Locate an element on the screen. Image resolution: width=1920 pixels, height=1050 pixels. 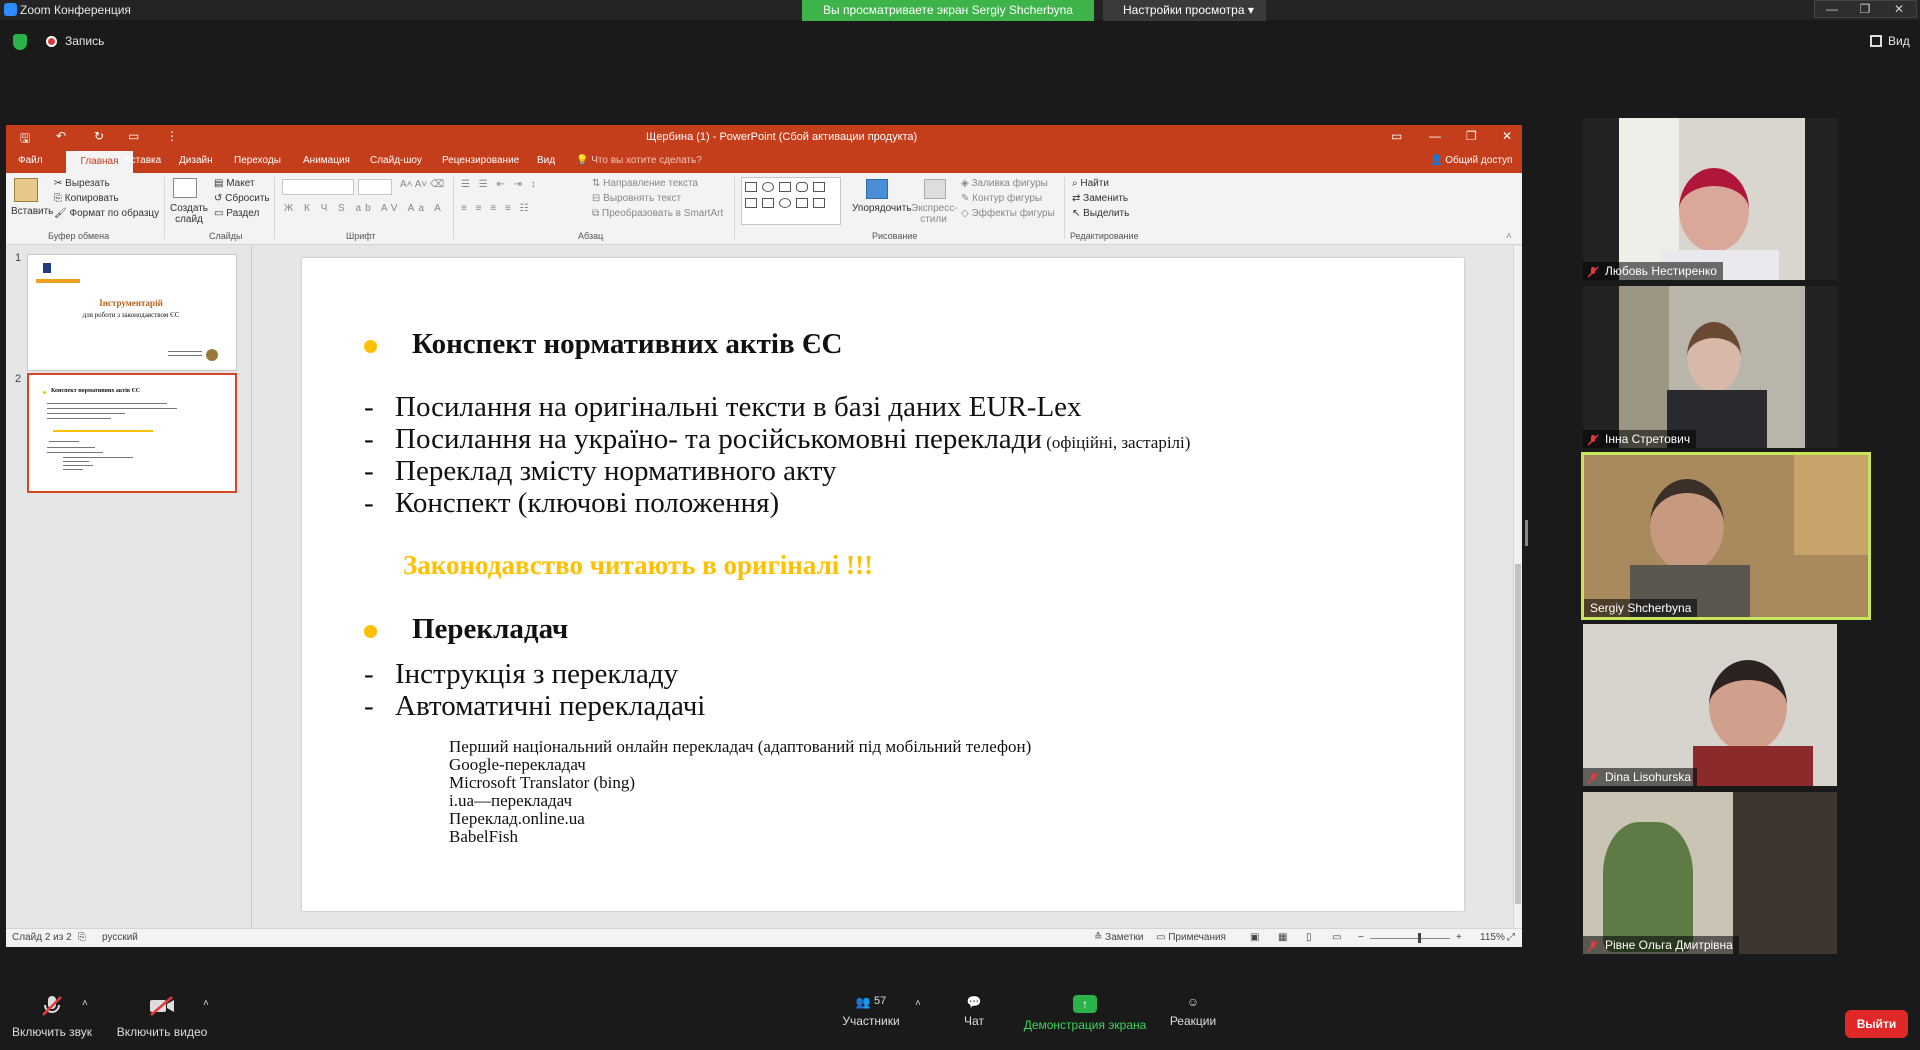
reading-view-icon: ▯ is located at coordinates (1309, 937).